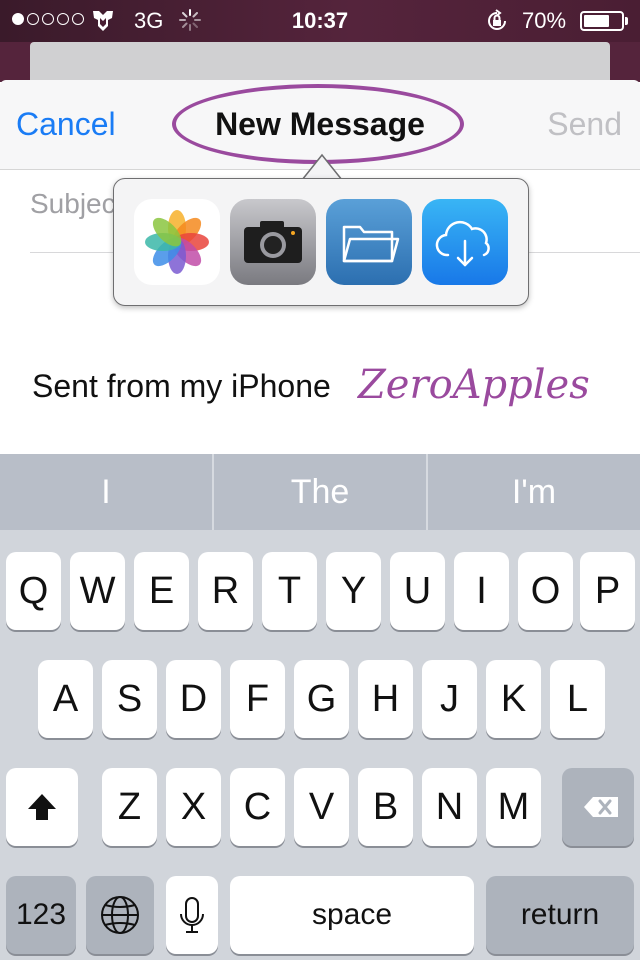 Image resolution: width=640 pixels, height=960 pixels. What do you see at coordinates (161, 591) in the screenshot?
I see `key-e: E` at bounding box center [161, 591].